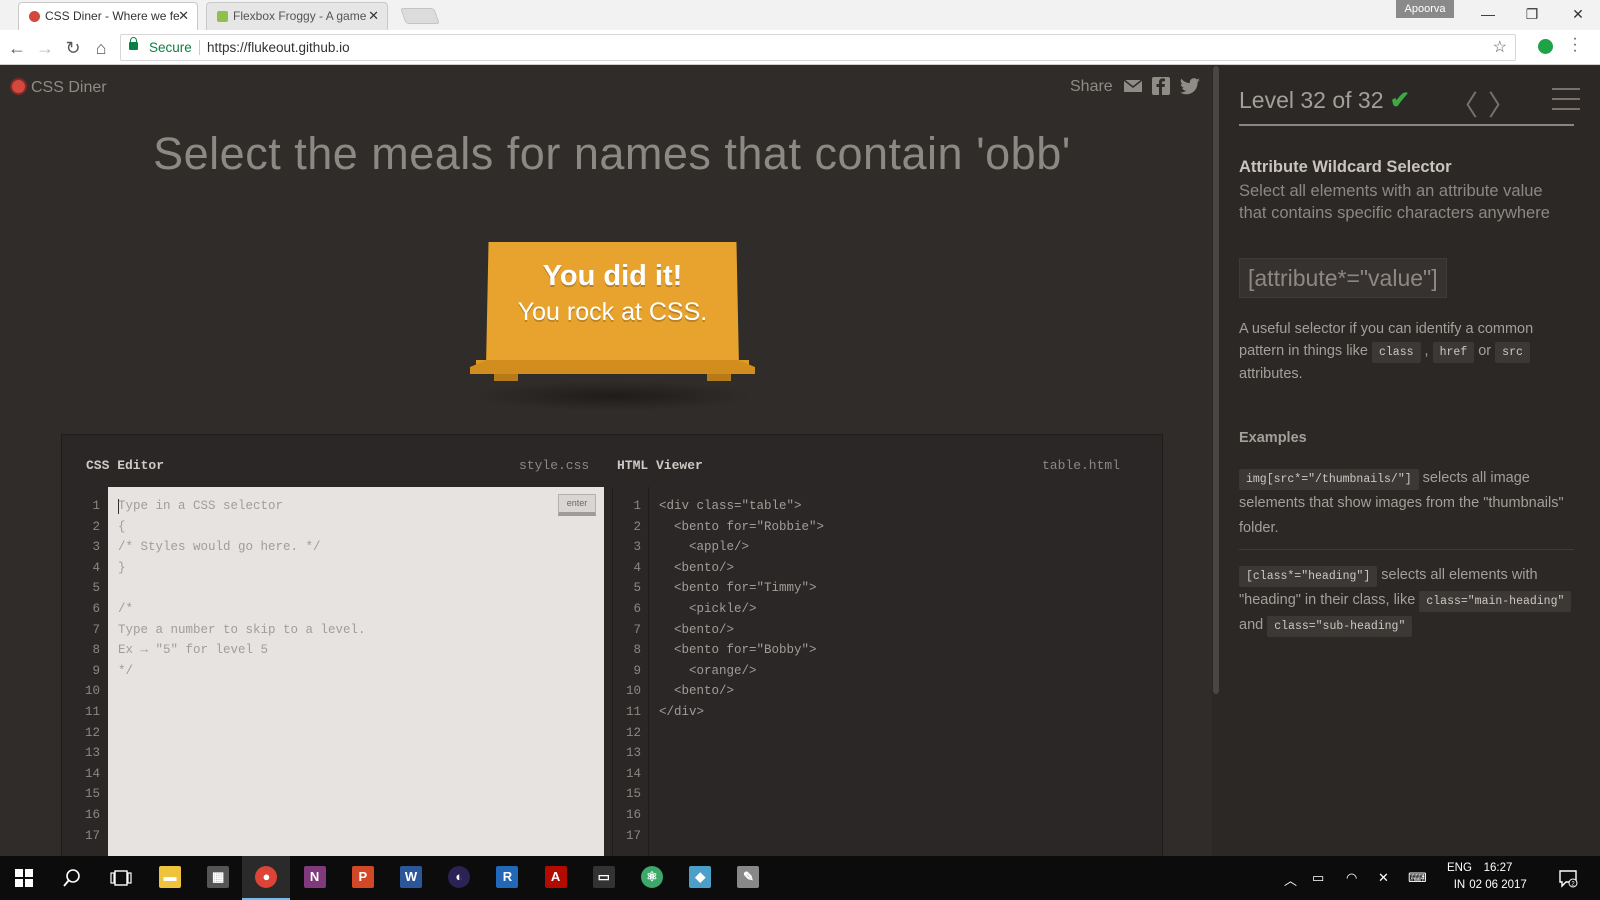 The image size is (1600, 900). What do you see at coordinates (1578, 14) in the screenshot?
I see `close-window-button: ✕` at bounding box center [1578, 14].